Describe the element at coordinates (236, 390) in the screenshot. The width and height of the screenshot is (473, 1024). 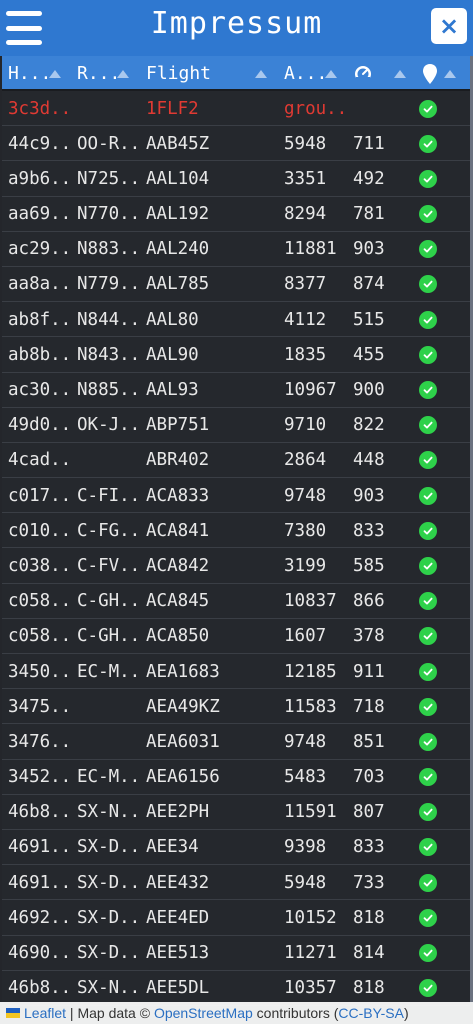
I see `table-row: ac30... N885... AAL93 10967 900` at that location.